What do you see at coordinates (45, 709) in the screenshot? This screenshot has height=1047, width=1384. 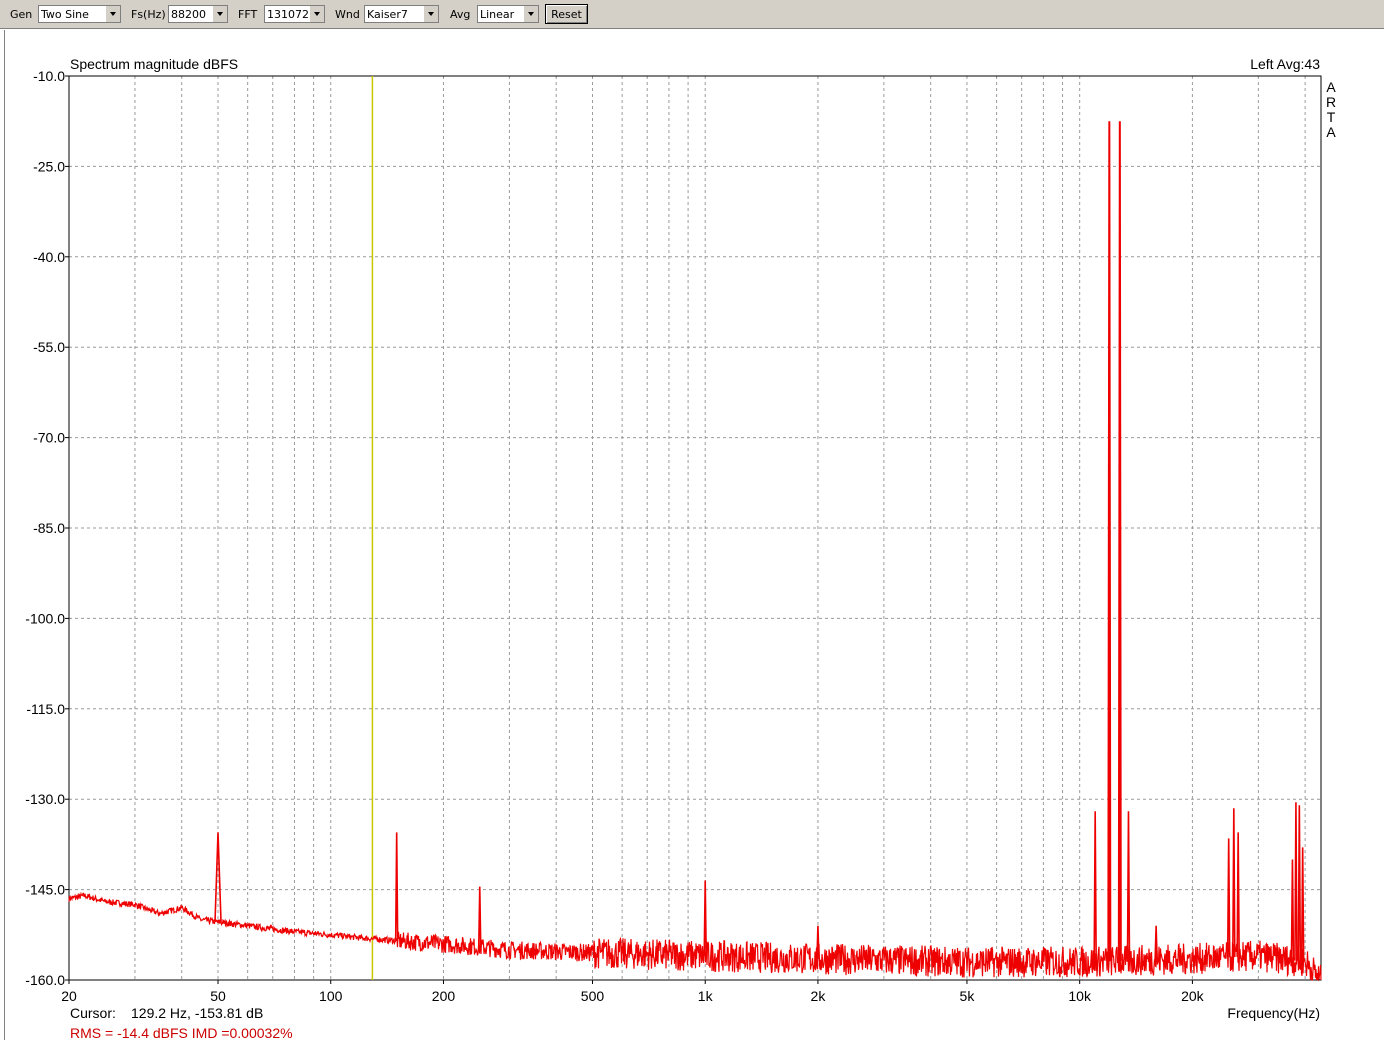 I see `y-tick-label: -115.0` at bounding box center [45, 709].